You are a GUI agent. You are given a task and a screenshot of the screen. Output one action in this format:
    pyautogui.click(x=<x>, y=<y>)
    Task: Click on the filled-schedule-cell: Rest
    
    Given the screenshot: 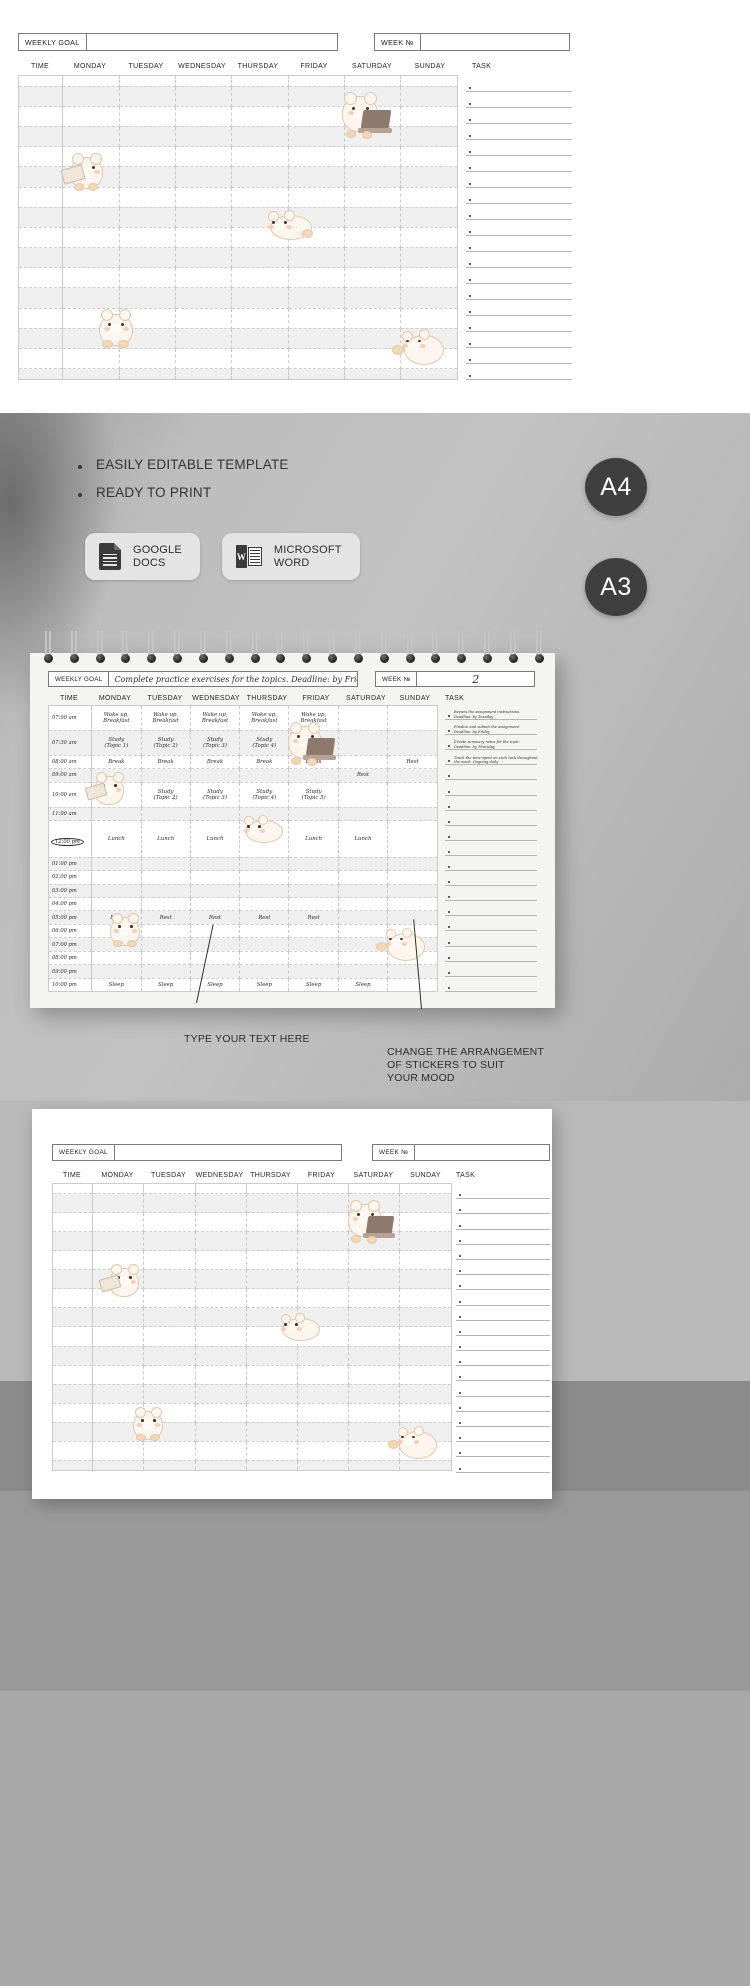 What is the action you would take?
    pyautogui.click(x=412, y=762)
    